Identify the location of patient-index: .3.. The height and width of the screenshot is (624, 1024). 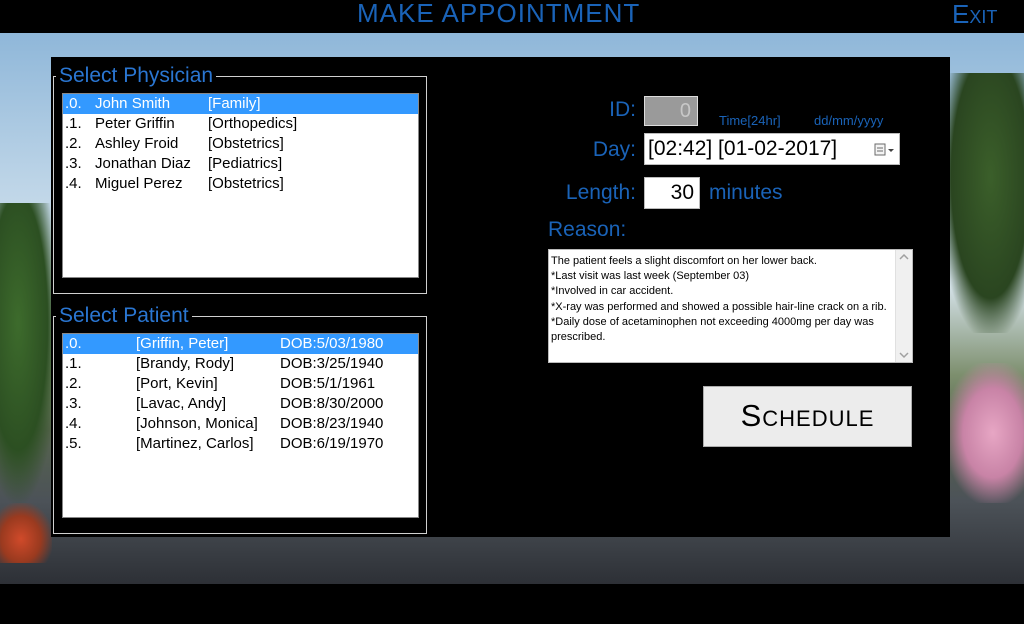
(73, 403).